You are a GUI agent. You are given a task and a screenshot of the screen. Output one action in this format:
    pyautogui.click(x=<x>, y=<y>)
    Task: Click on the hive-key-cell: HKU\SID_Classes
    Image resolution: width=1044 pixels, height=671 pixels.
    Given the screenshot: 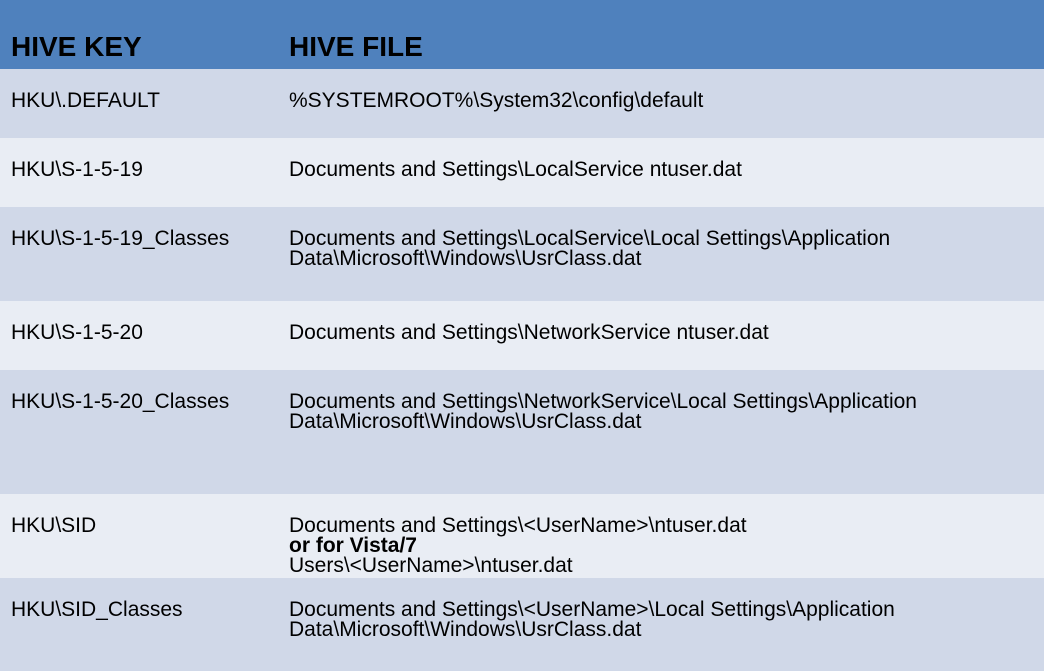 What is the action you would take?
    pyautogui.click(x=97, y=609)
    